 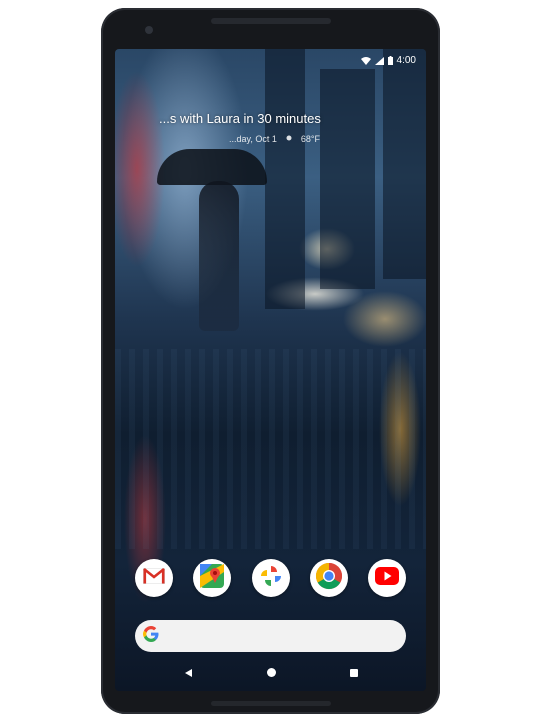 I want to click on battery-icon, so click(x=390, y=60).